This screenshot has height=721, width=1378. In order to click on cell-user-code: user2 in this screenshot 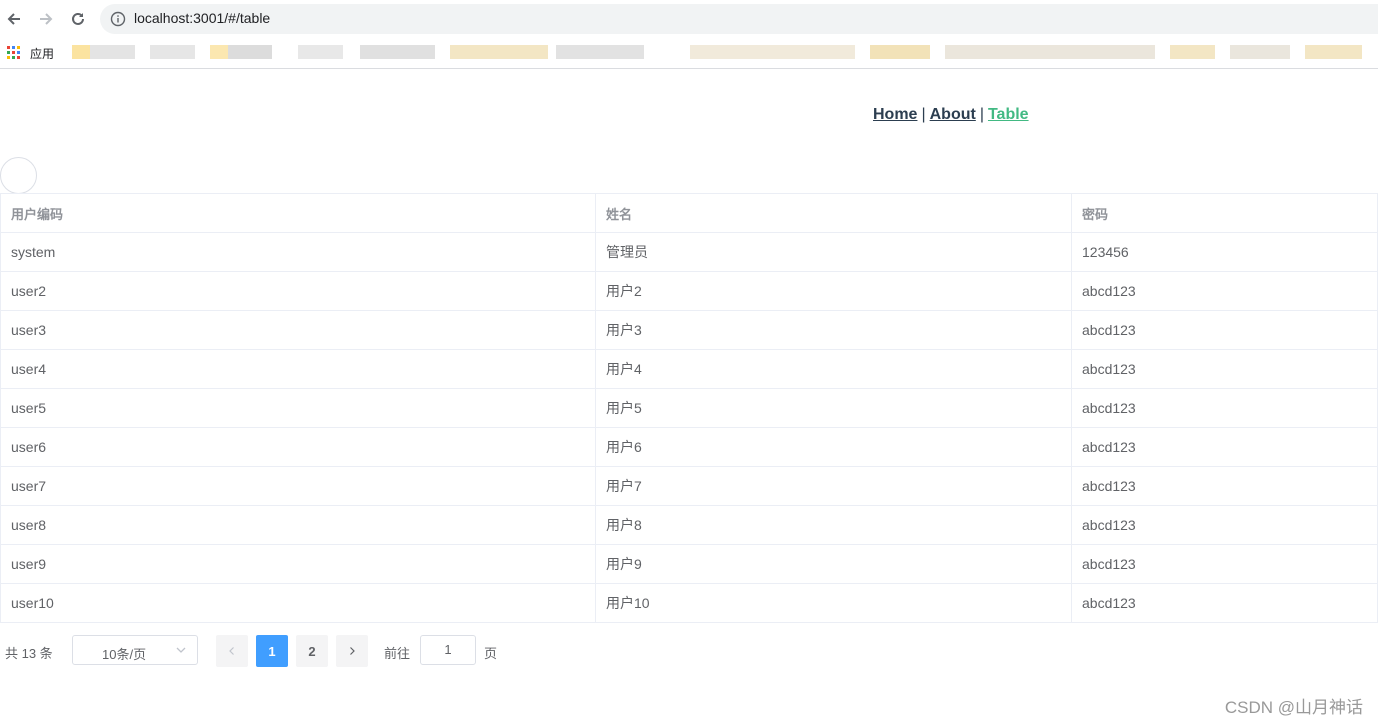, I will do `click(298, 291)`.